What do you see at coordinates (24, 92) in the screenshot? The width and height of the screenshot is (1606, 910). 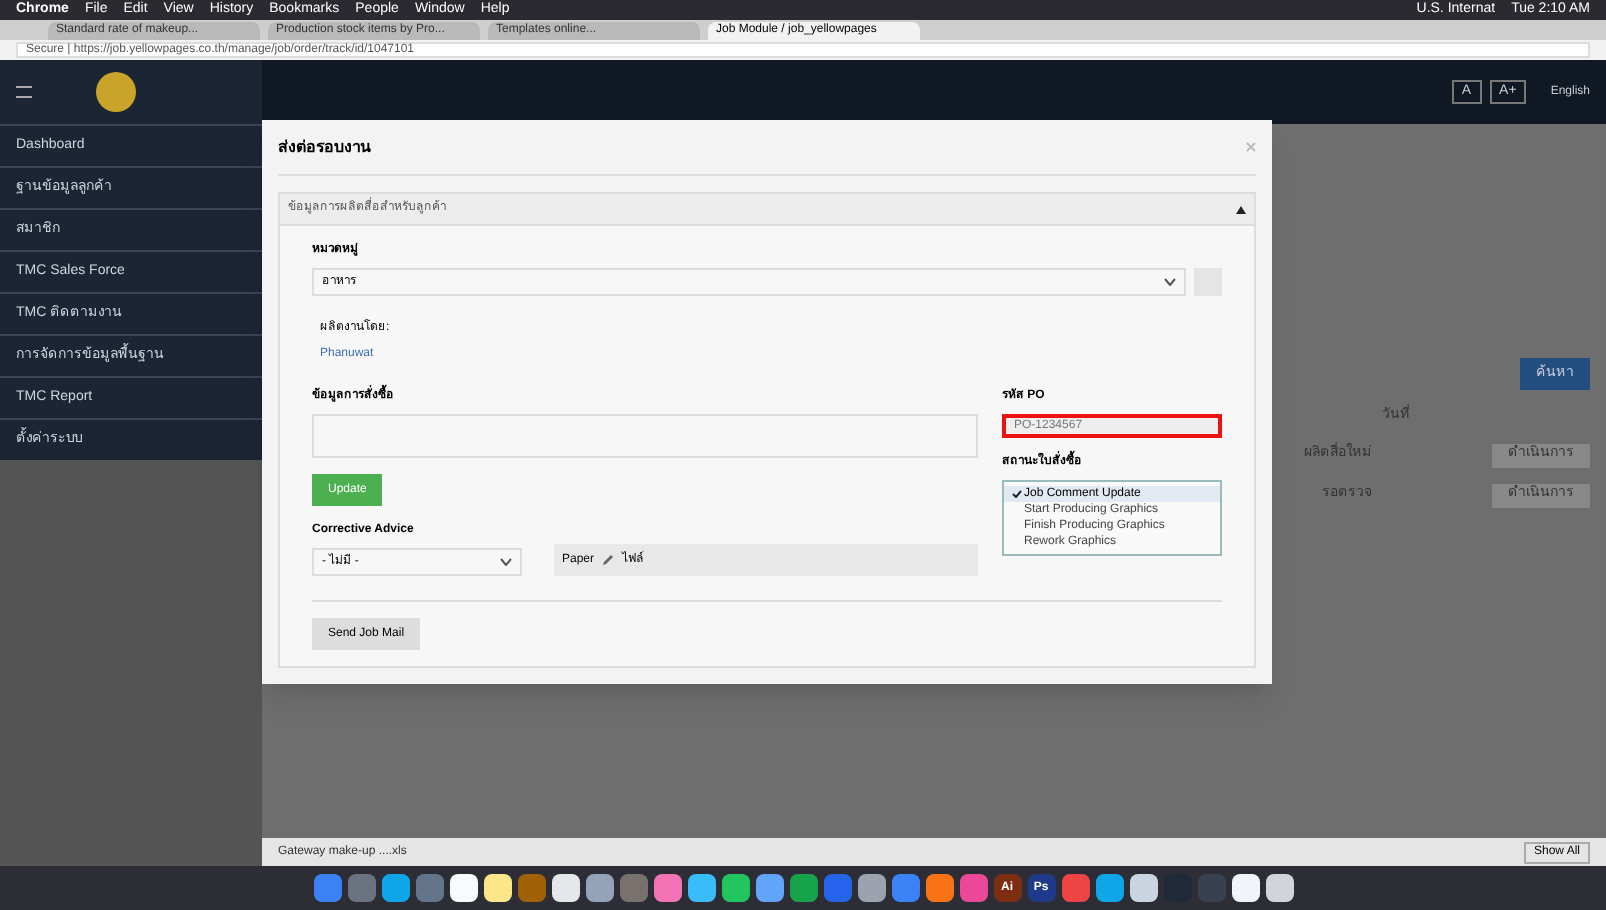 I see `menu-icon` at bounding box center [24, 92].